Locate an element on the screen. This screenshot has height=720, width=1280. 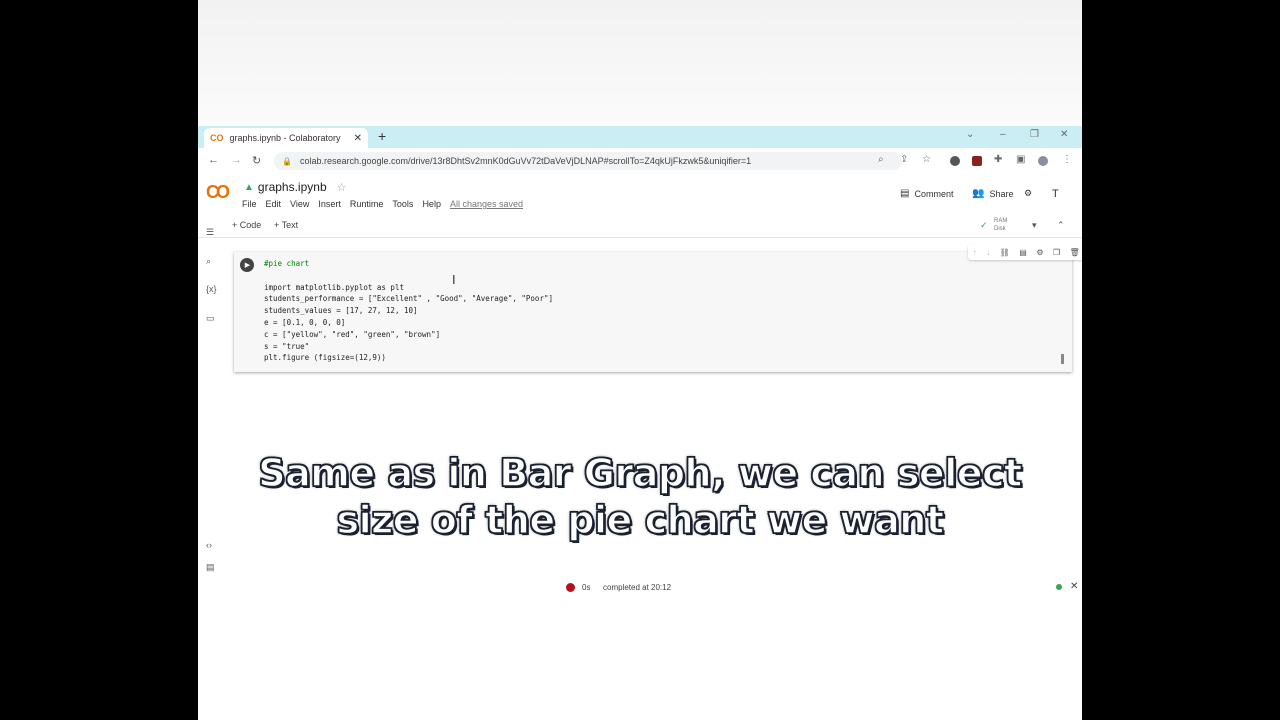
link-icon: ⛓ is located at coordinates (1005, 252).